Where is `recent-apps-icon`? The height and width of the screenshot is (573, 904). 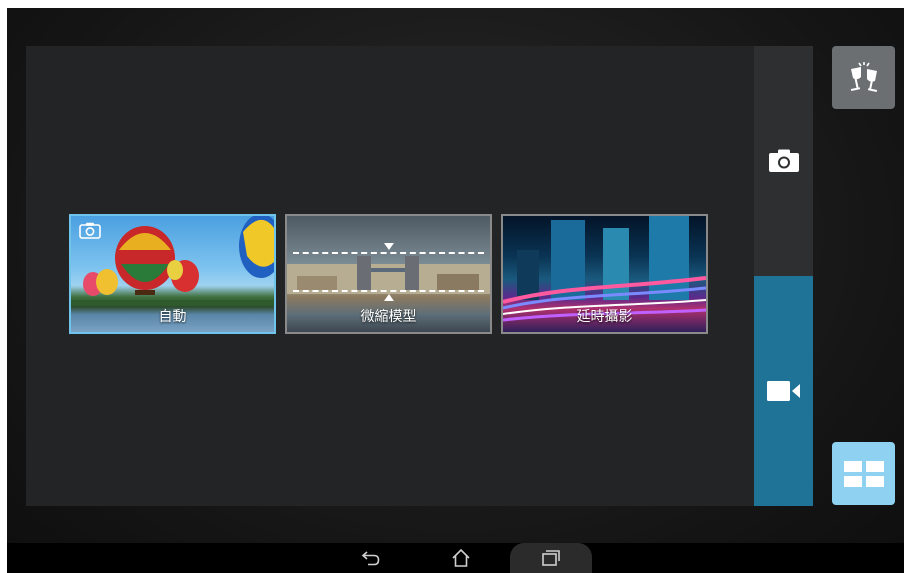 recent-apps-icon is located at coordinates (551, 558).